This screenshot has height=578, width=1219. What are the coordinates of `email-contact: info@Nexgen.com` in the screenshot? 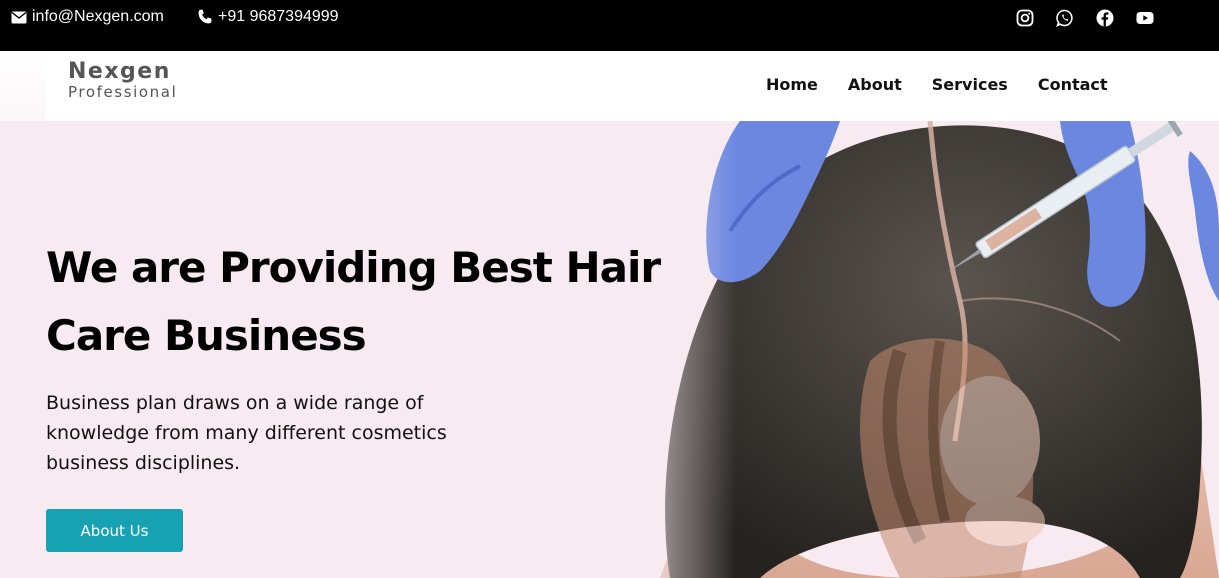 It's located at (87, 17).